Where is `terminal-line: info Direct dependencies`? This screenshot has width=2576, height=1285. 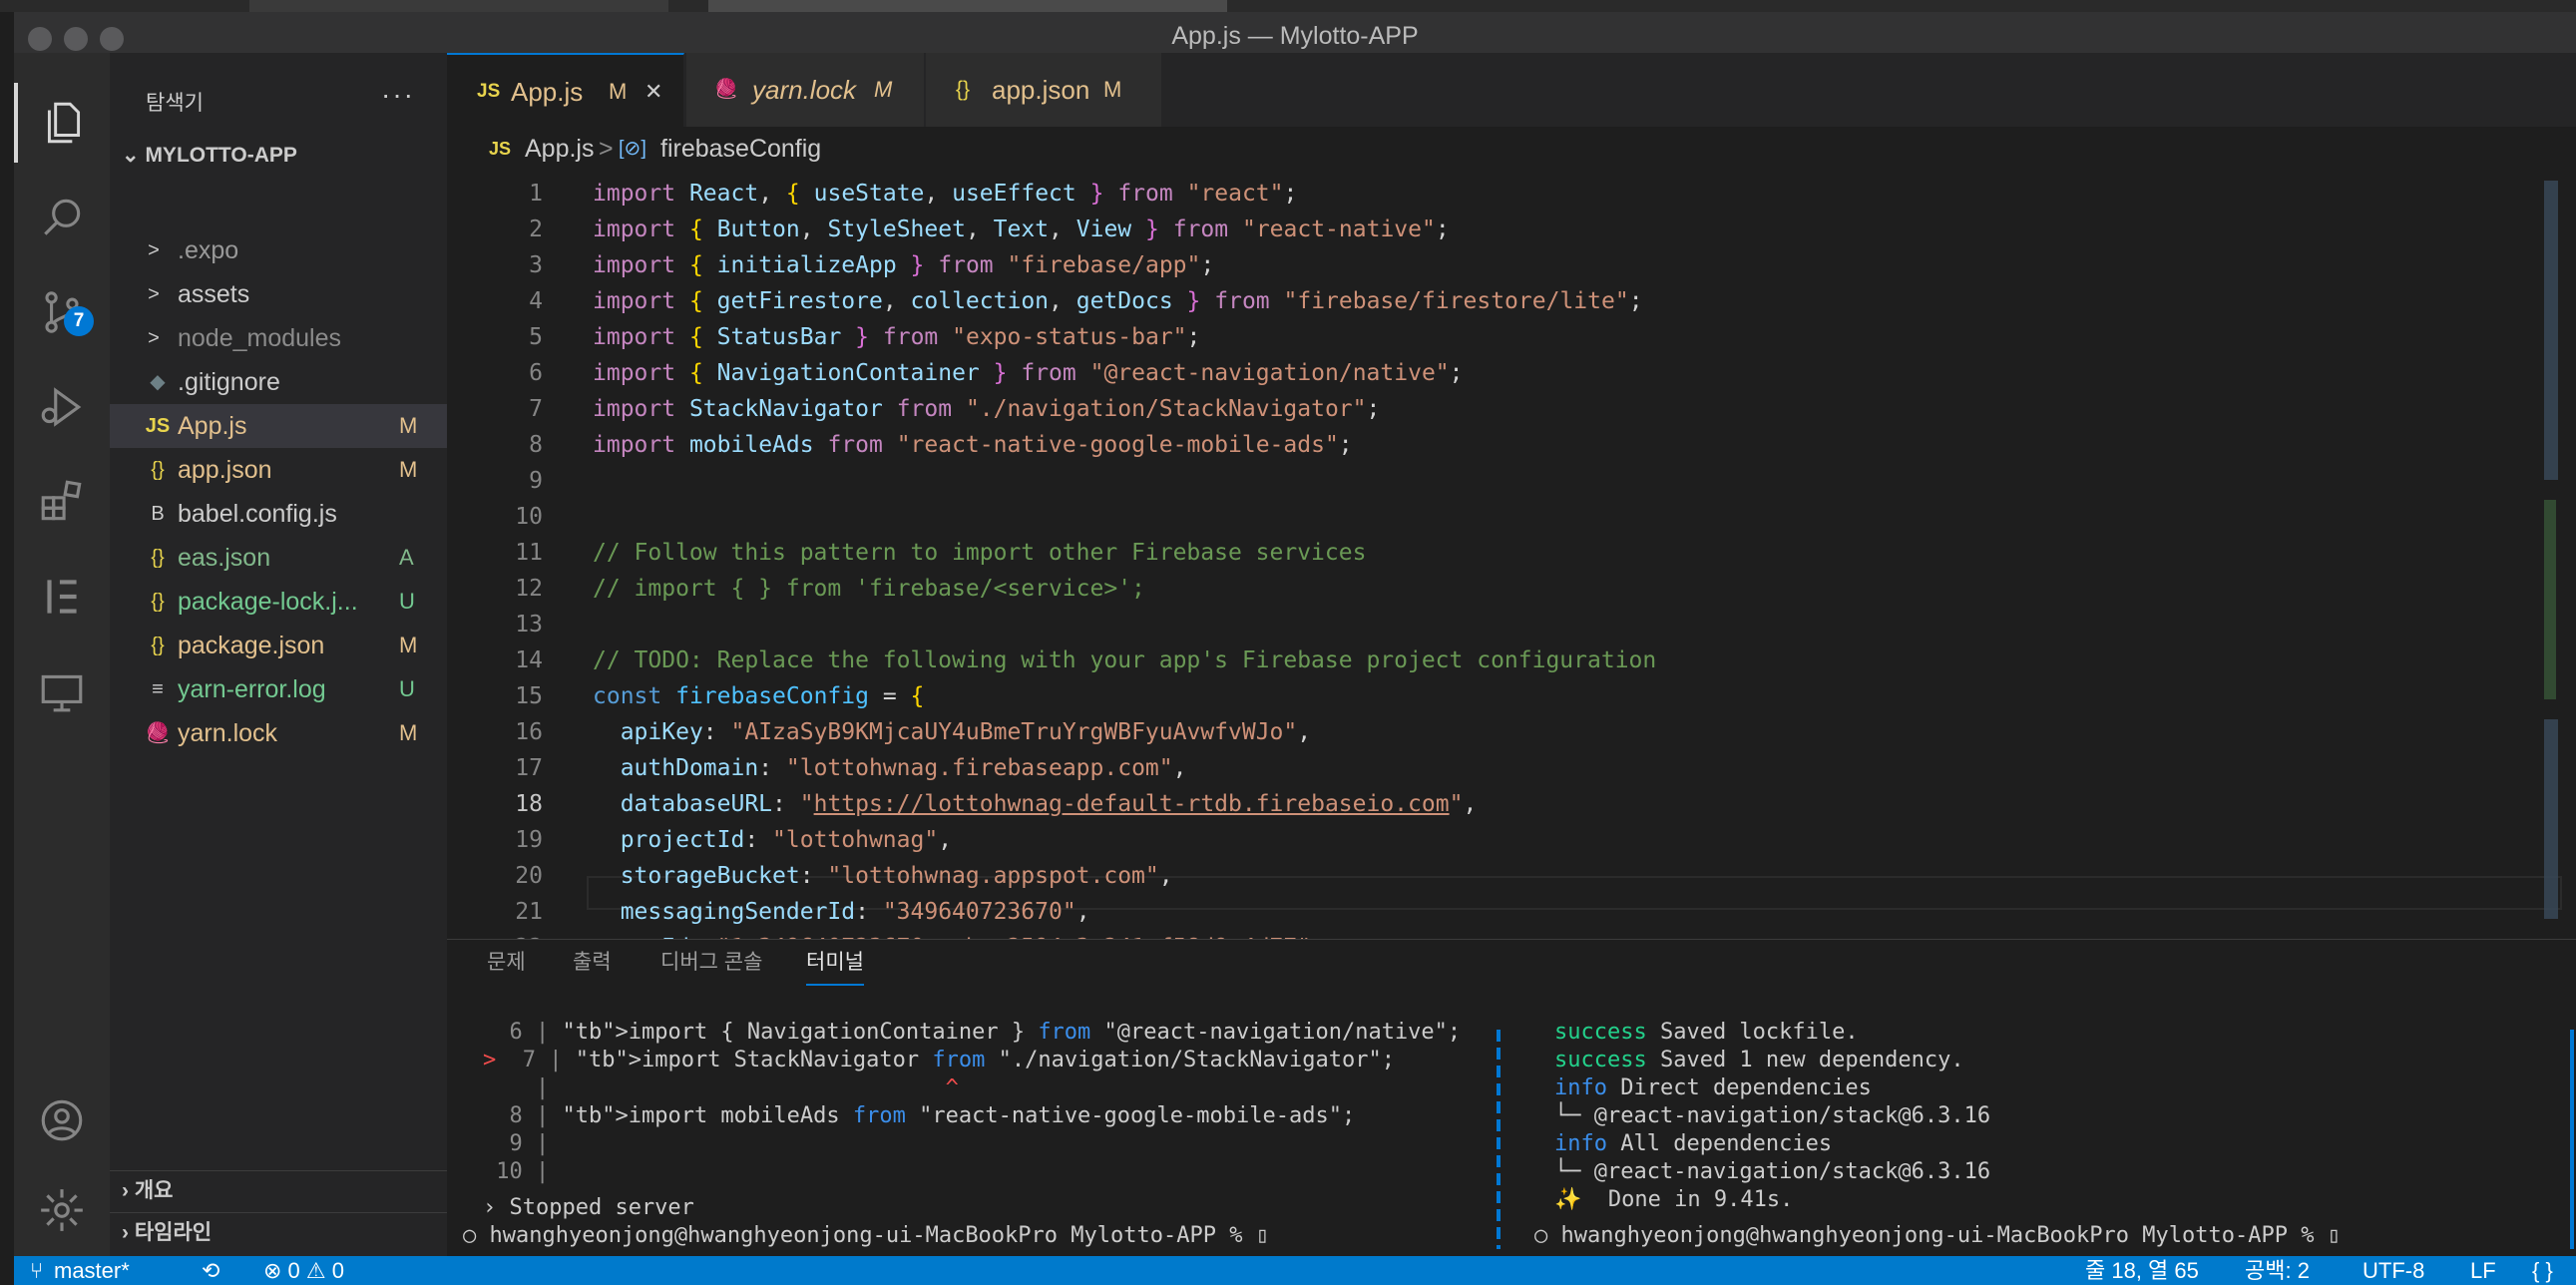 terminal-line: info Direct dependencies is located at coordinates (1713, 1087).